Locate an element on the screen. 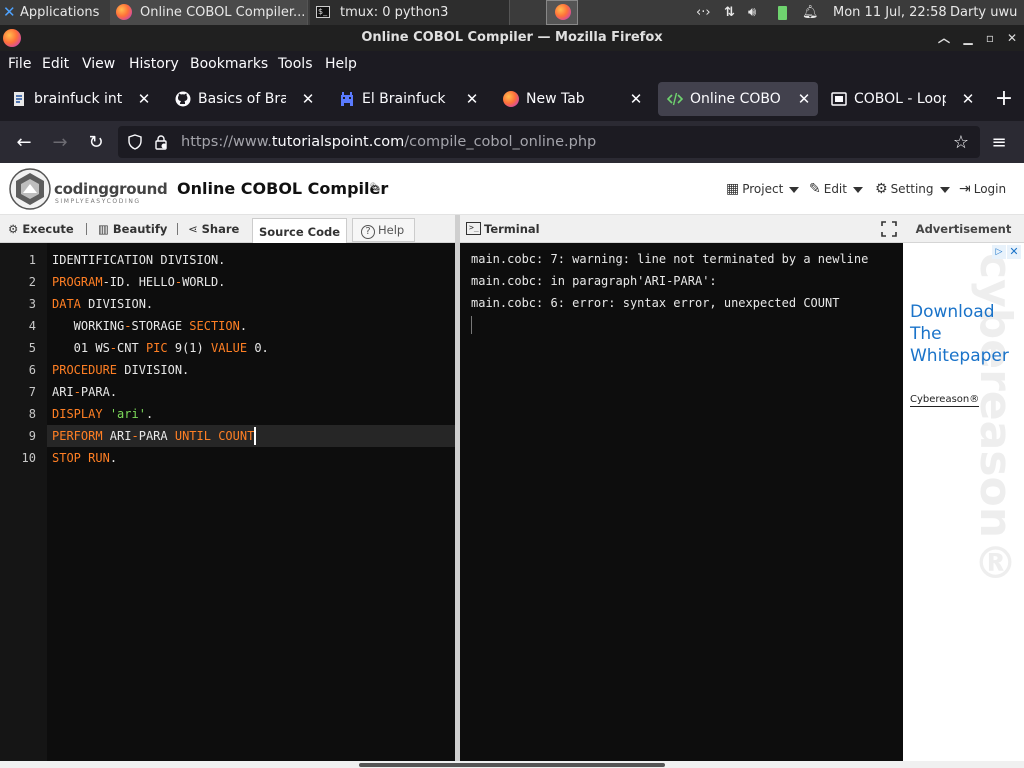 Image resolution: width=1024 pixels, height=768 pixels. reload-icon: ↻ is located at coordinates (96, 143).